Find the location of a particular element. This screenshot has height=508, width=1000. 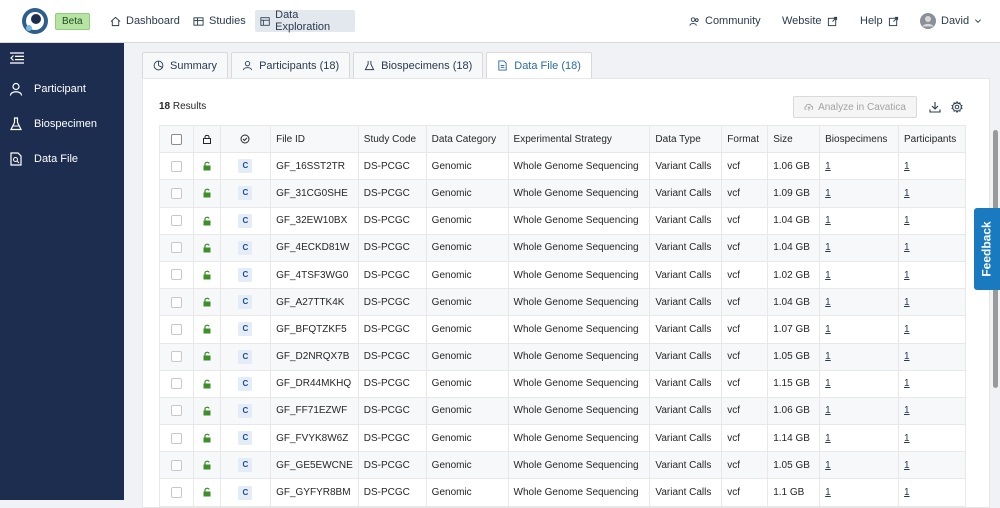

select-all-checkbox is located at coordinates (176, 139).